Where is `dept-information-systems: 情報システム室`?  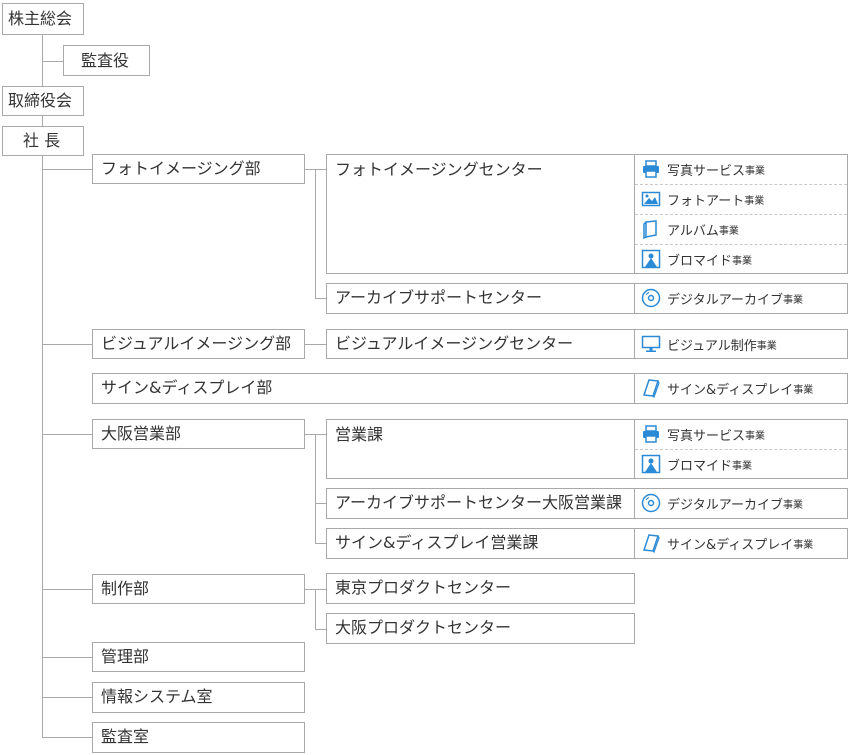 dept-information-systems: 情報システム室 is located at coordinates (198, 697).